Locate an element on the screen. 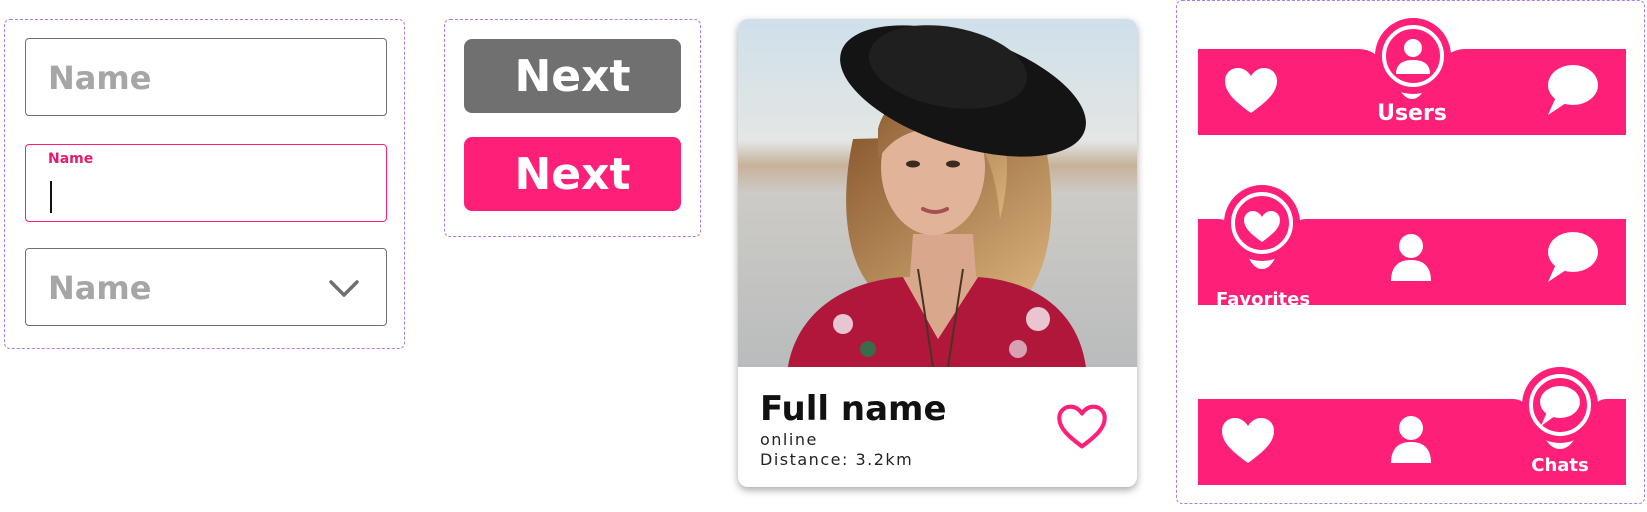 This screenshot has width=1647, height=512. name-input-floating-label: Name is located at coordinates (71, 159).